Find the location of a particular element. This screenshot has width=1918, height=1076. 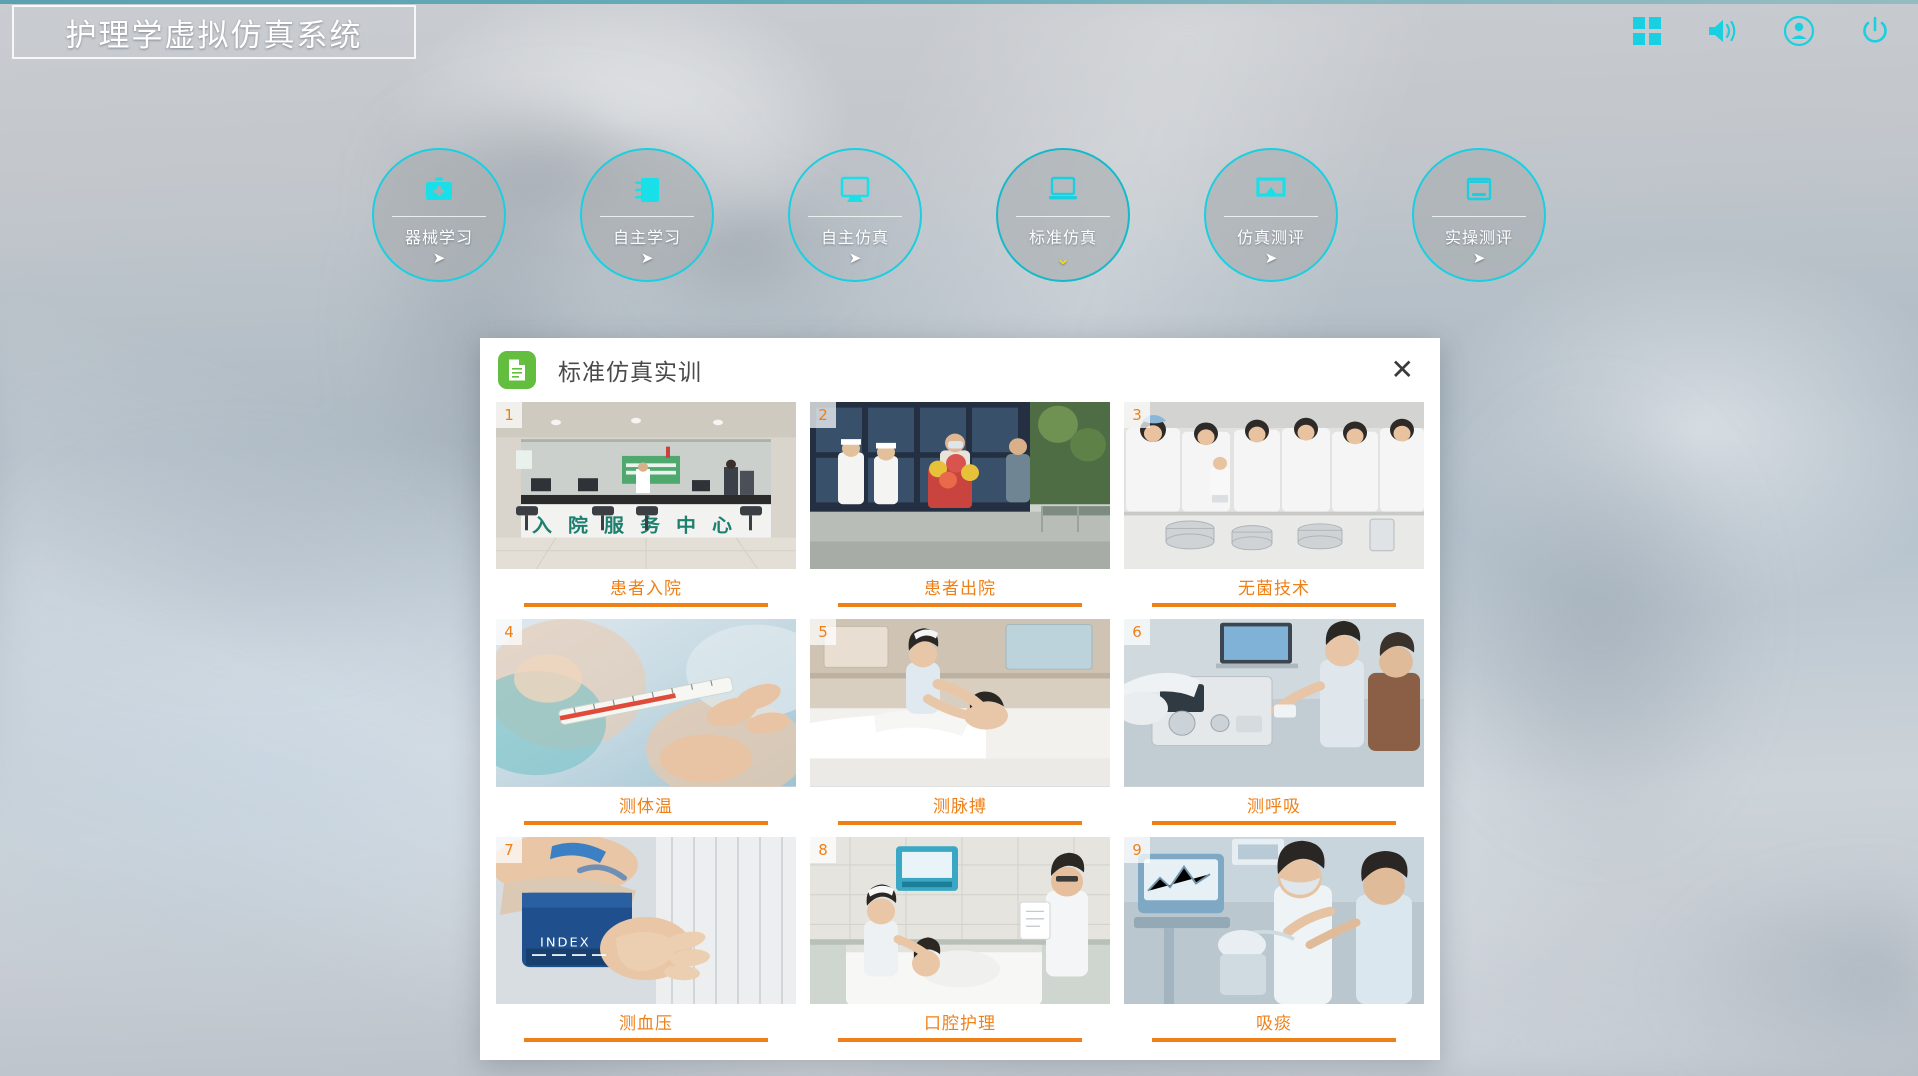

svg-text: 中 is located at coordinates (686, 526).